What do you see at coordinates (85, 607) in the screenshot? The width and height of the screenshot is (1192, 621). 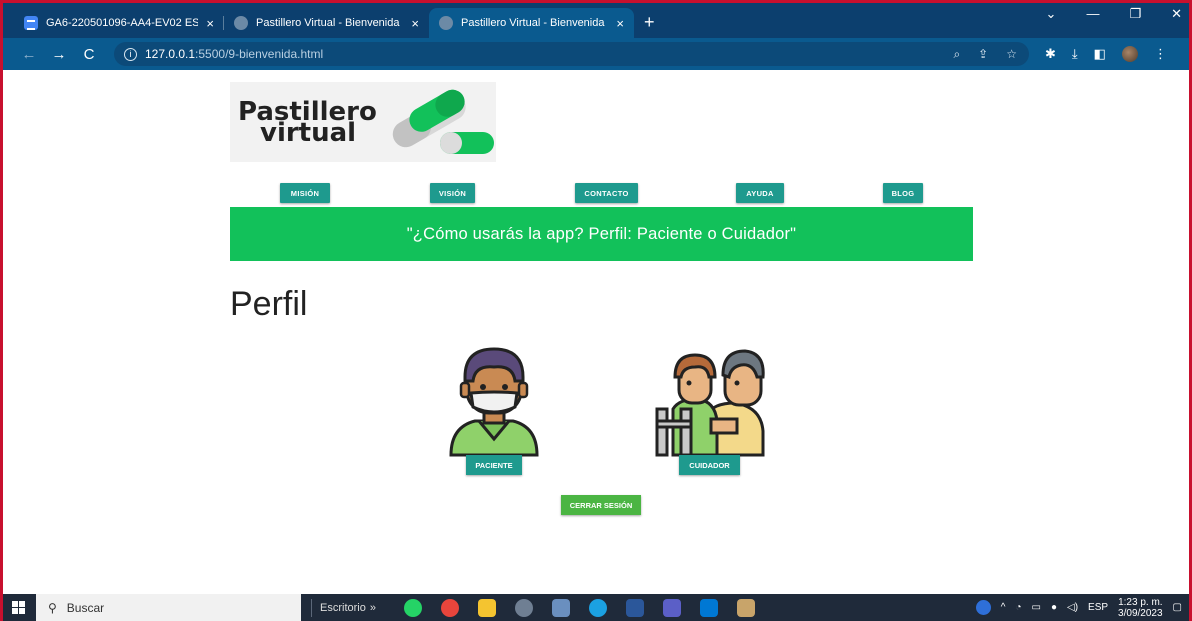 I see `search-placeholder: Buscar` at bounding box center [85, 607].